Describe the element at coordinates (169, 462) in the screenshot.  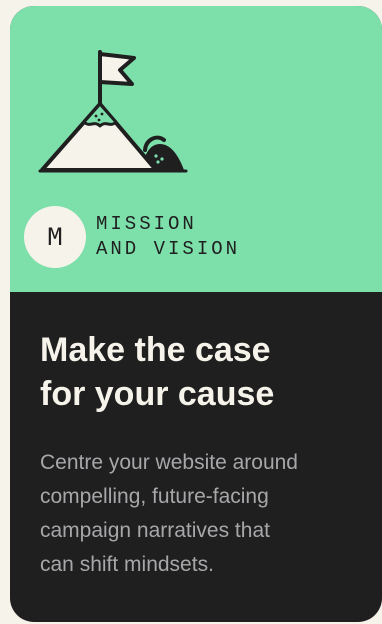
I see `description-line: Centre your website around` at that location.